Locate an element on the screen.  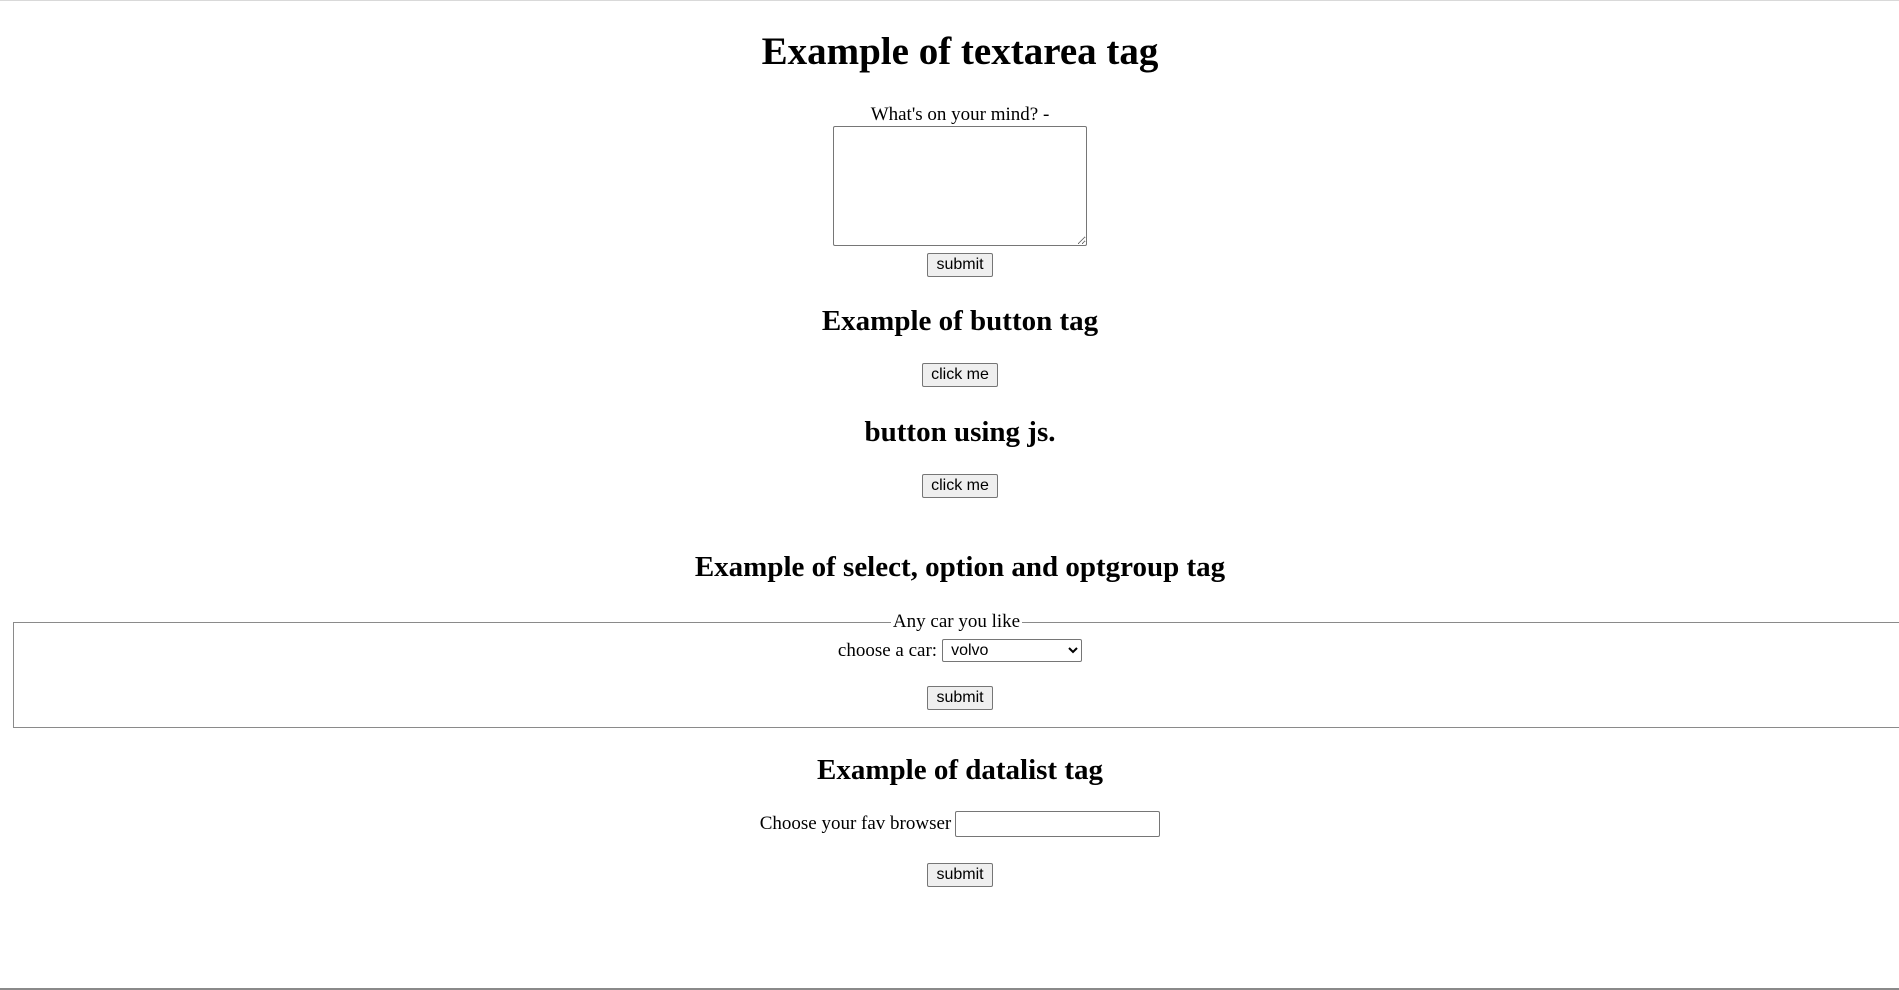
car-submit-row: submit is located at coordinates (949, 698).